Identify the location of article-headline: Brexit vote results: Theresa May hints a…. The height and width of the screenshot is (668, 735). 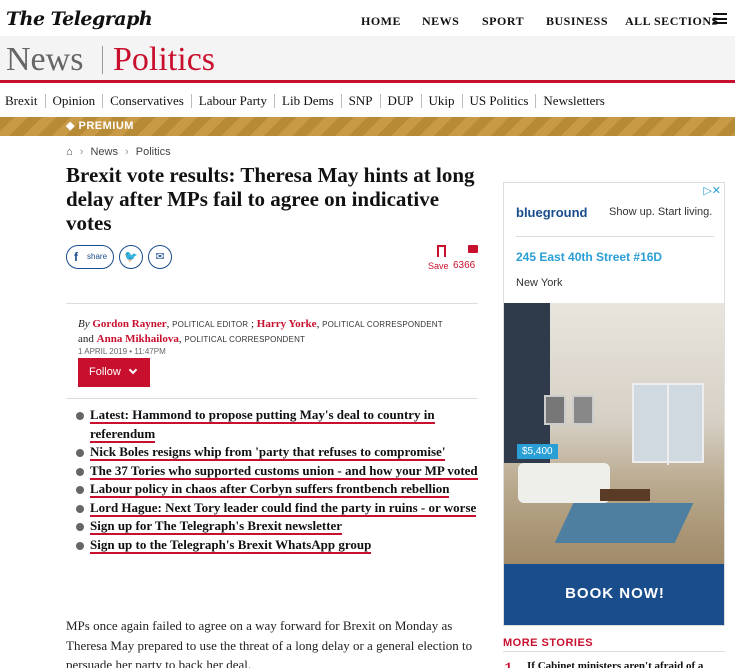
(270, 199).